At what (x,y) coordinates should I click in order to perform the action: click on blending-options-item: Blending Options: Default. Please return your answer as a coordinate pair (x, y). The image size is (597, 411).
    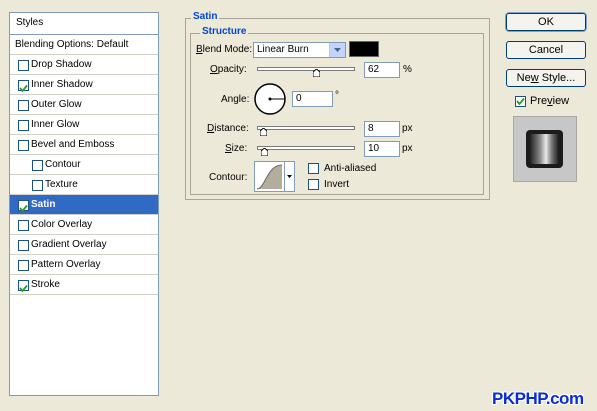
    Looking at the image, I should click on (84, 45).